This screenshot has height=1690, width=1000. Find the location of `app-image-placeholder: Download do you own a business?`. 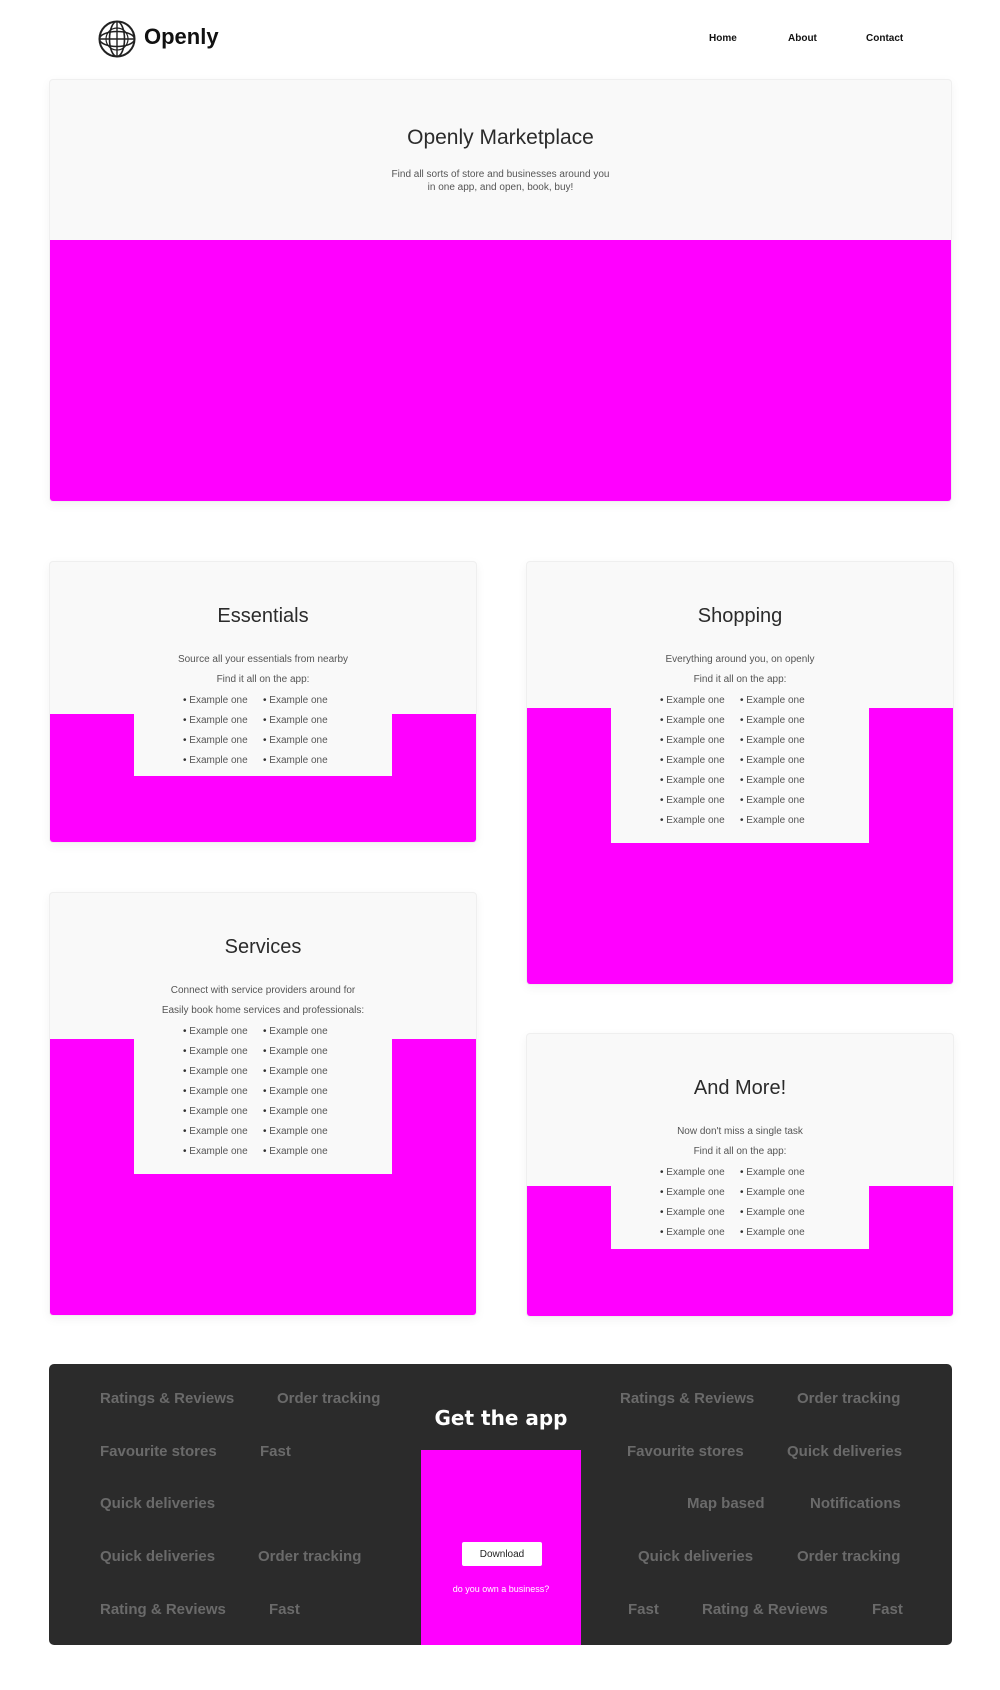

app-image-placeholder: Download do you own a business? is located at coordinates (501, 1547).